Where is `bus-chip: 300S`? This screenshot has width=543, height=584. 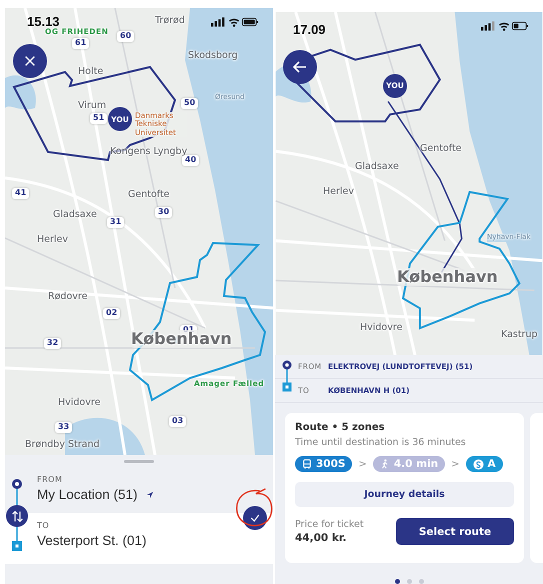
bus-chip: 300S is located at coordinates (323, 464).